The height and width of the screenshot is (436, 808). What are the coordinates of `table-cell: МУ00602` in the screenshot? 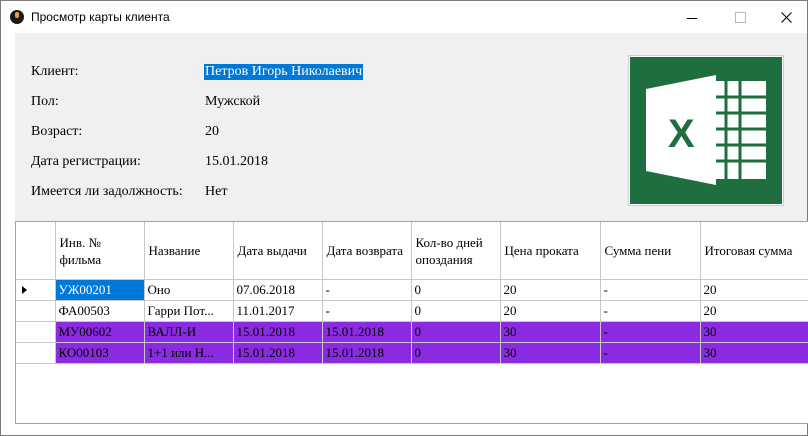 It's located at (100, 332).